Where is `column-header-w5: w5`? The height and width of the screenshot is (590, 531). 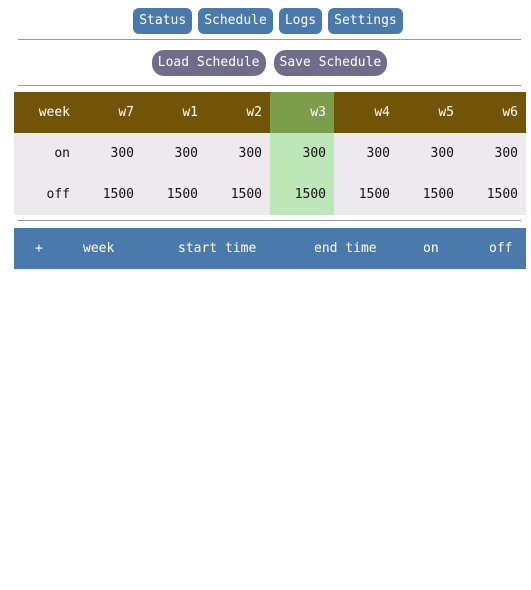 column-header-w5: w5 is located at coordinates (430, 112).